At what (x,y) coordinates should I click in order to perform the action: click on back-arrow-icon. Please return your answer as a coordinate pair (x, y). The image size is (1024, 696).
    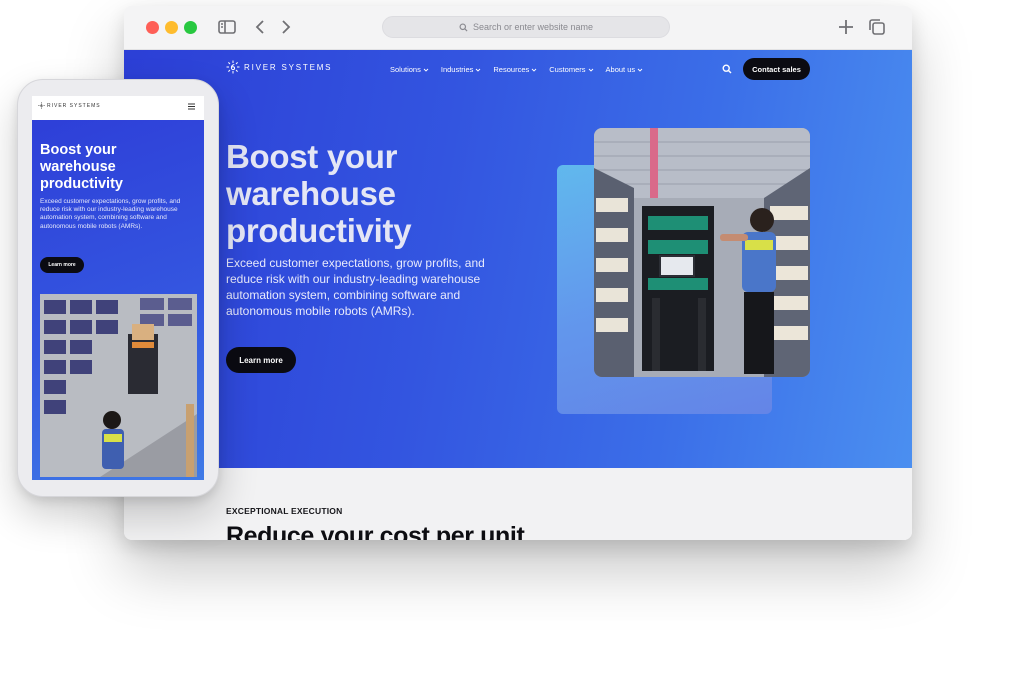
    Looking at the image, I should click on (261, 27).